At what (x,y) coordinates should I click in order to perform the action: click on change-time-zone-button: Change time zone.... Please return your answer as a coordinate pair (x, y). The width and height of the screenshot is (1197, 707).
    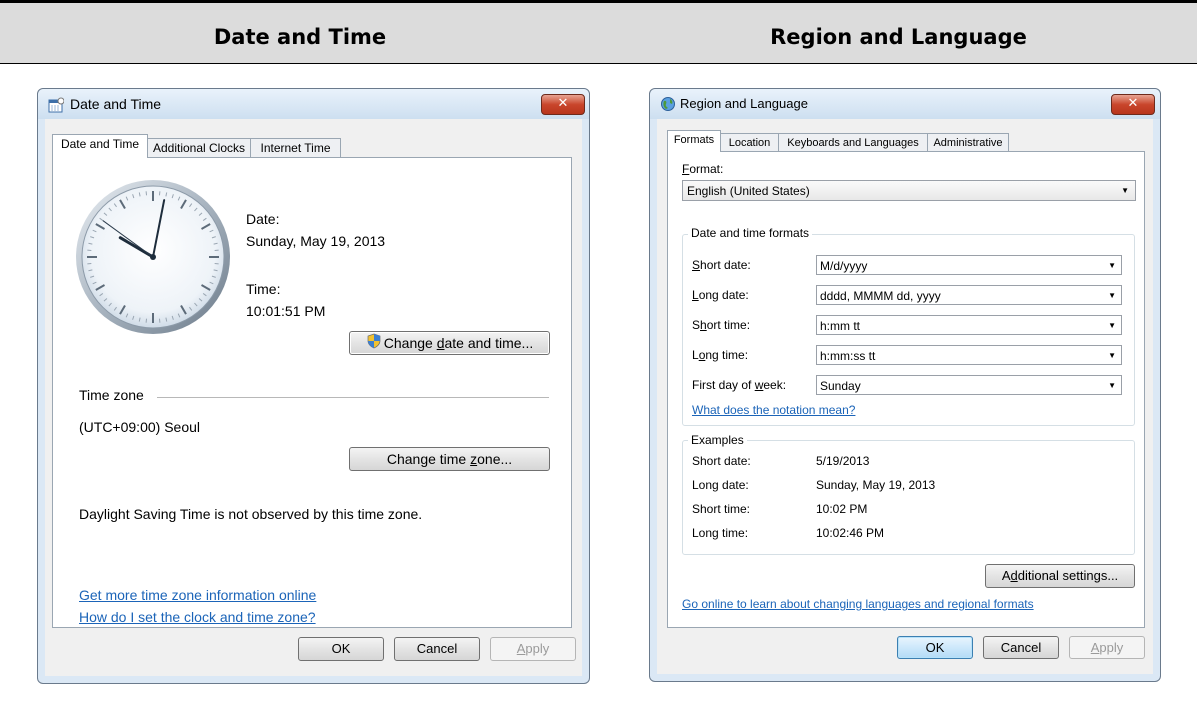
    Looking at the image, I should click on (449, 459).